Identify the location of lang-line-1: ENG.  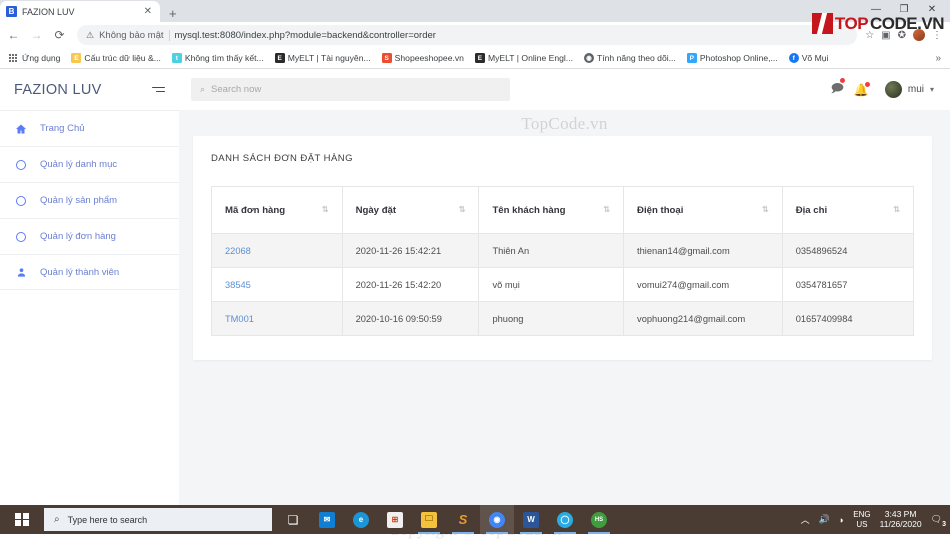
(861, 514).